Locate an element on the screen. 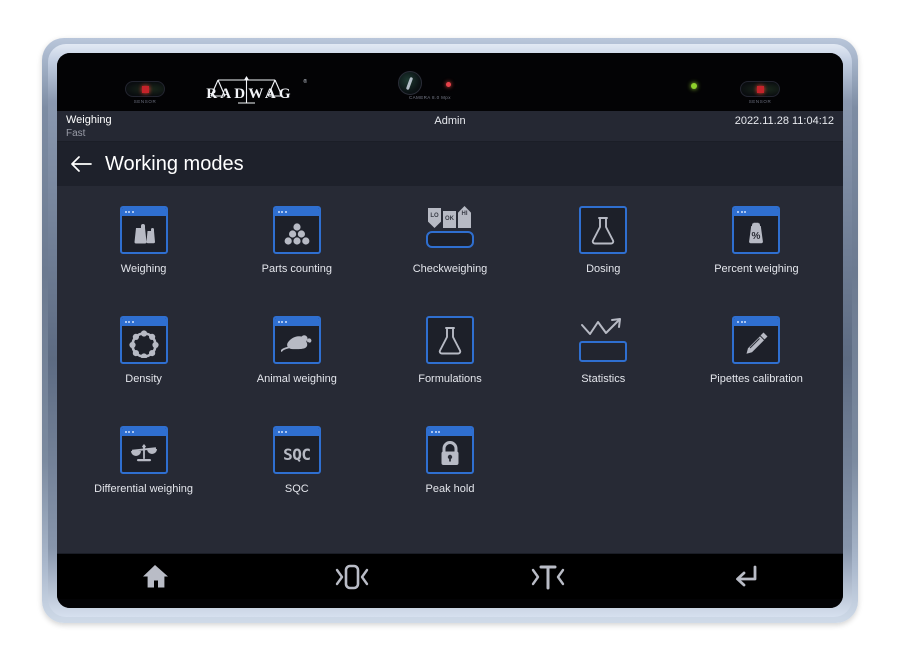 The width and height of the screenshot is (900, 661). percent-symbol: % is located at coordinates (756, 236).